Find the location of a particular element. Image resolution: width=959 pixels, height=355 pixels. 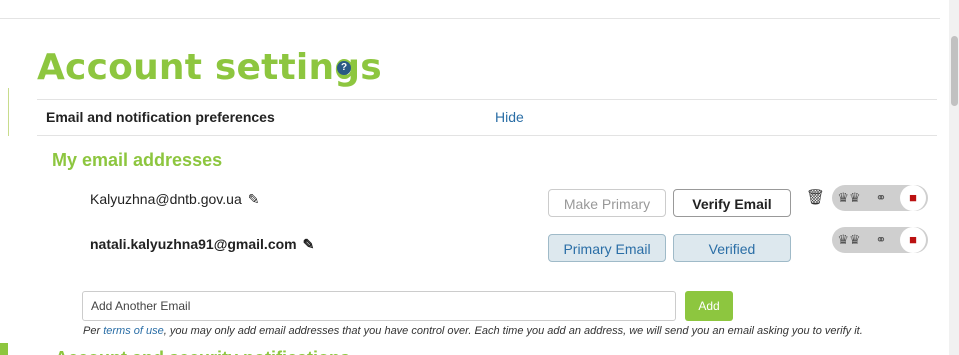

preferences-label: Email and notification preferences is located at coordinates (160, 117).